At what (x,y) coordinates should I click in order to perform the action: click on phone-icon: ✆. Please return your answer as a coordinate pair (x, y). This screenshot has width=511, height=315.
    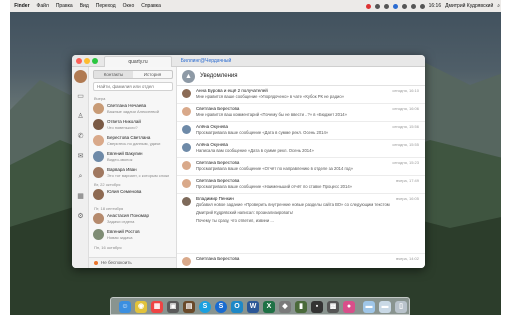
    Looking at the image, I should click on (80, 136).